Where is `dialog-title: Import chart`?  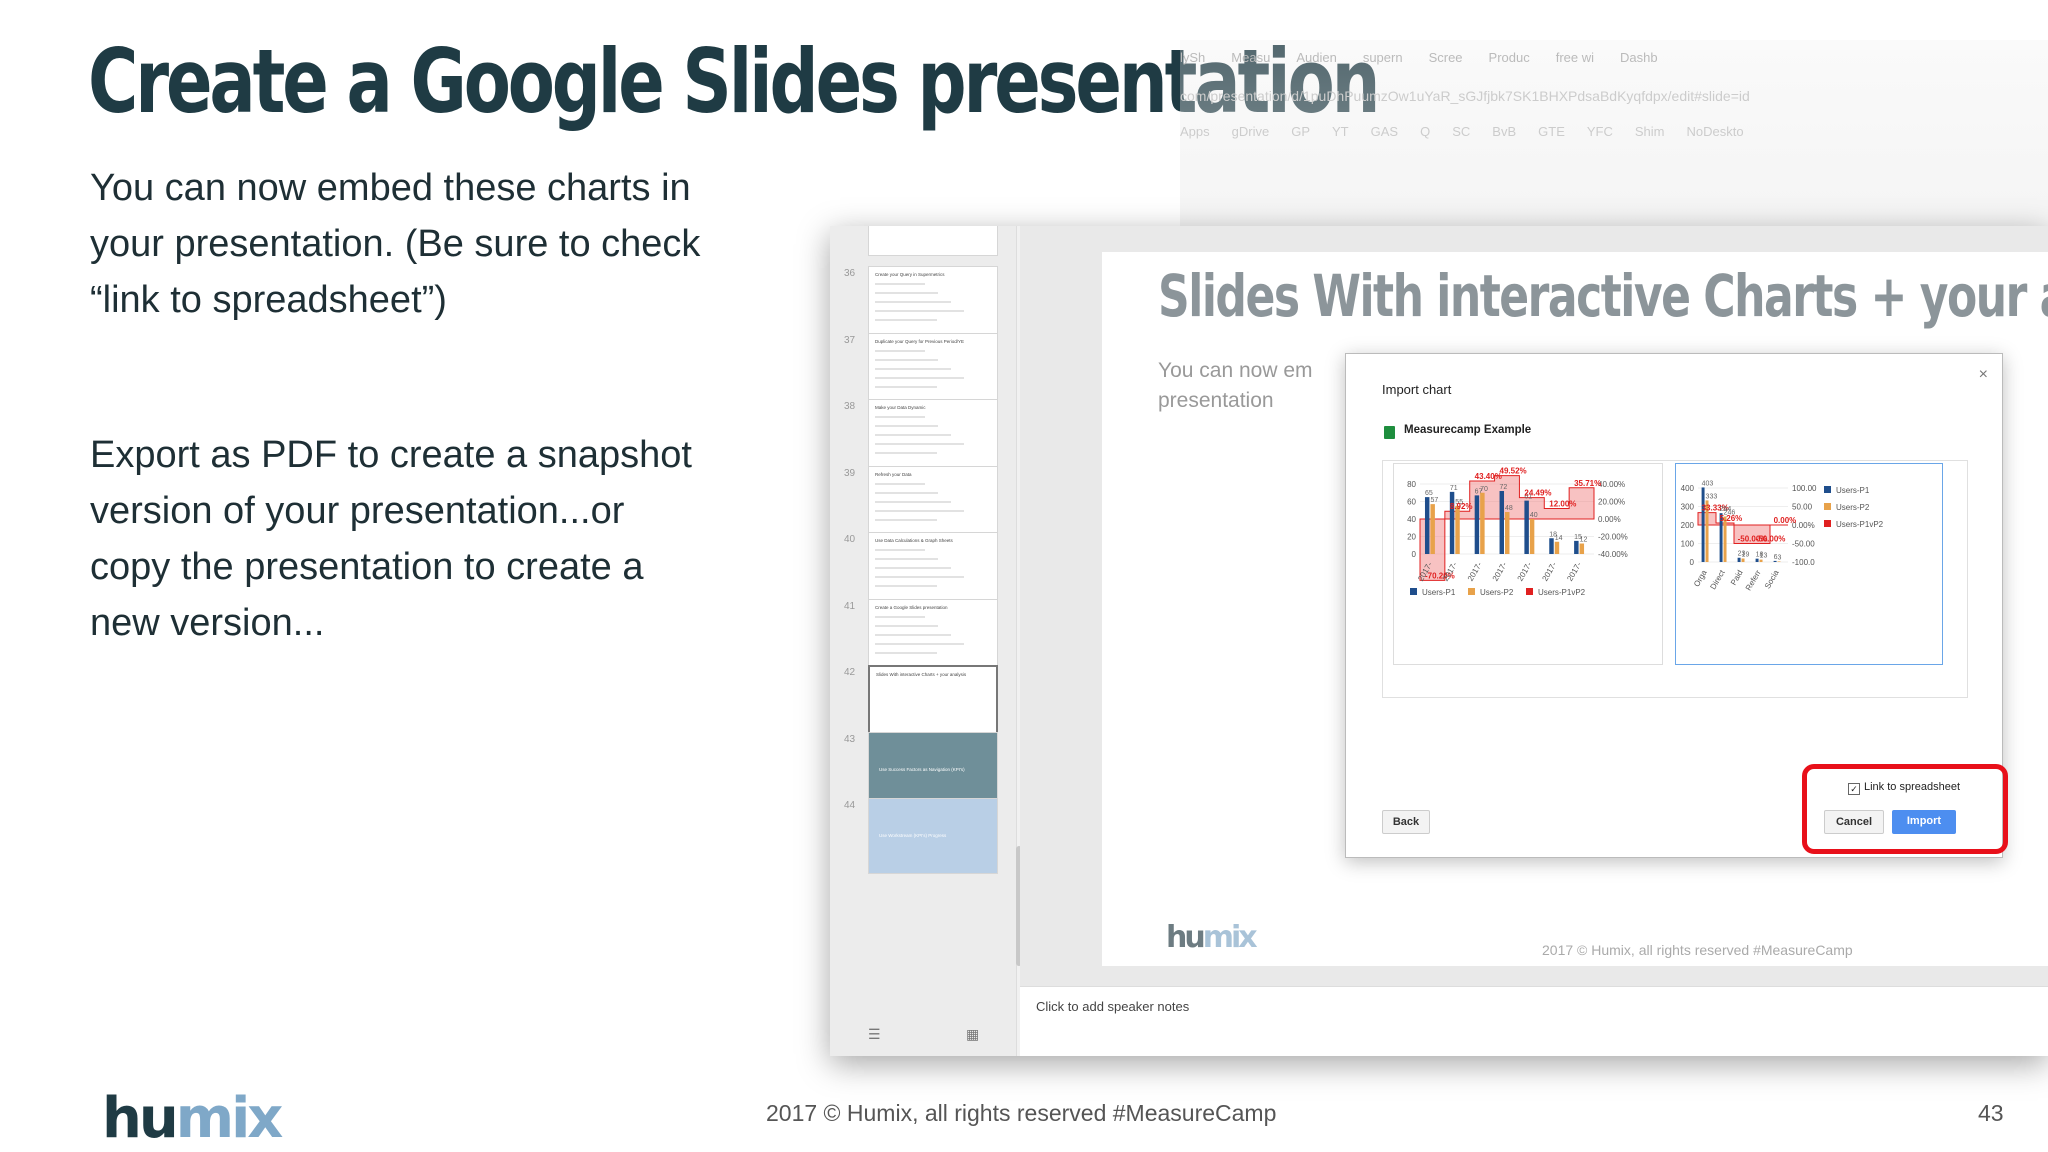 dialog-title: Import chart is located at coordinates (1417, 389).